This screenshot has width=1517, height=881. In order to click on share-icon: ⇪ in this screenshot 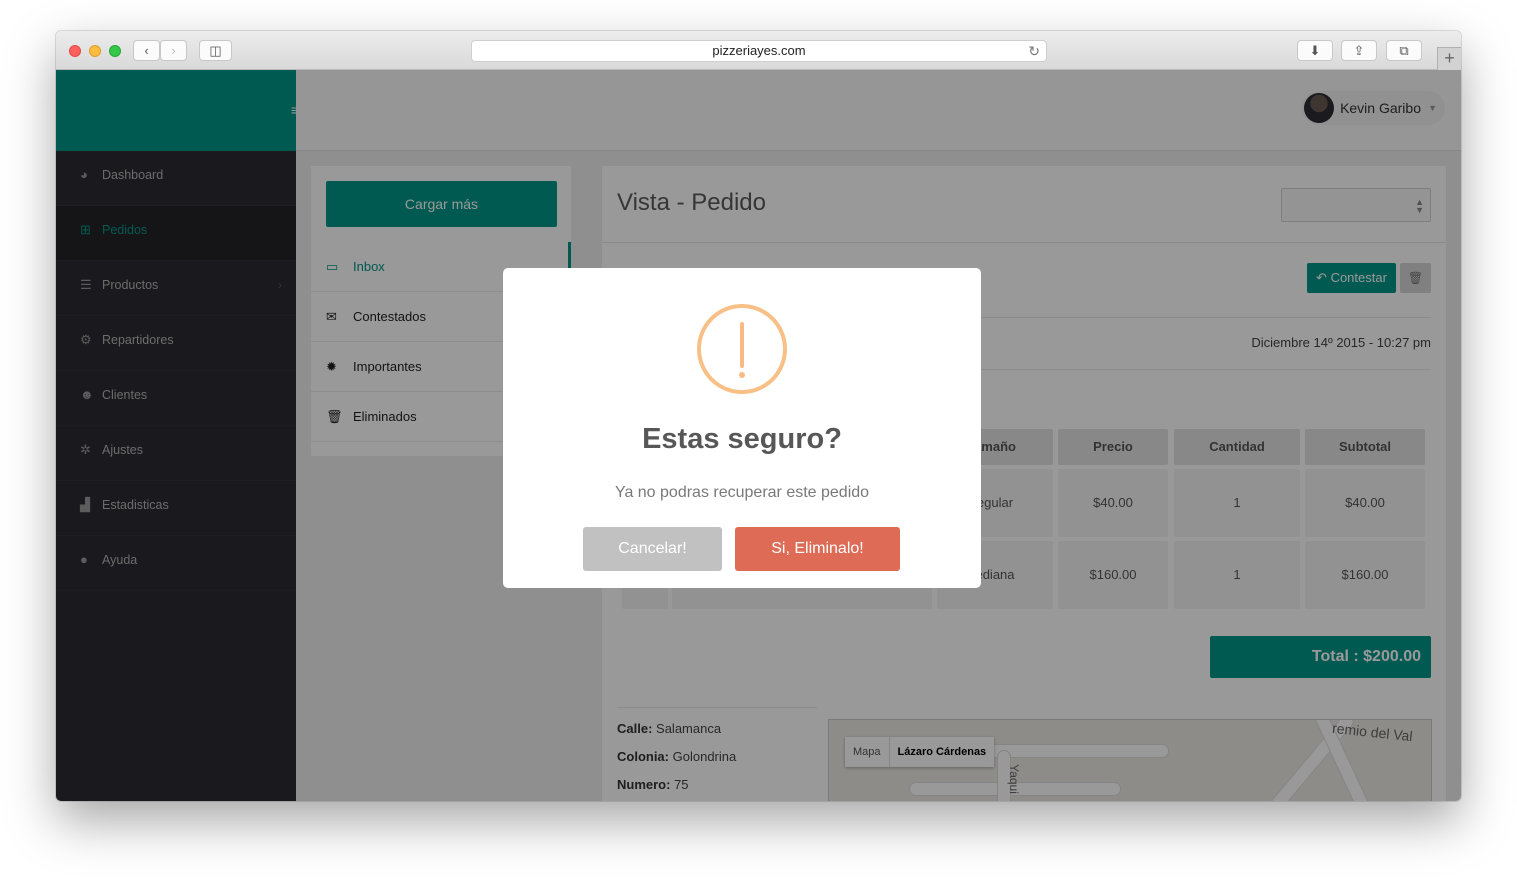, I will do `click(1359, 50)`.